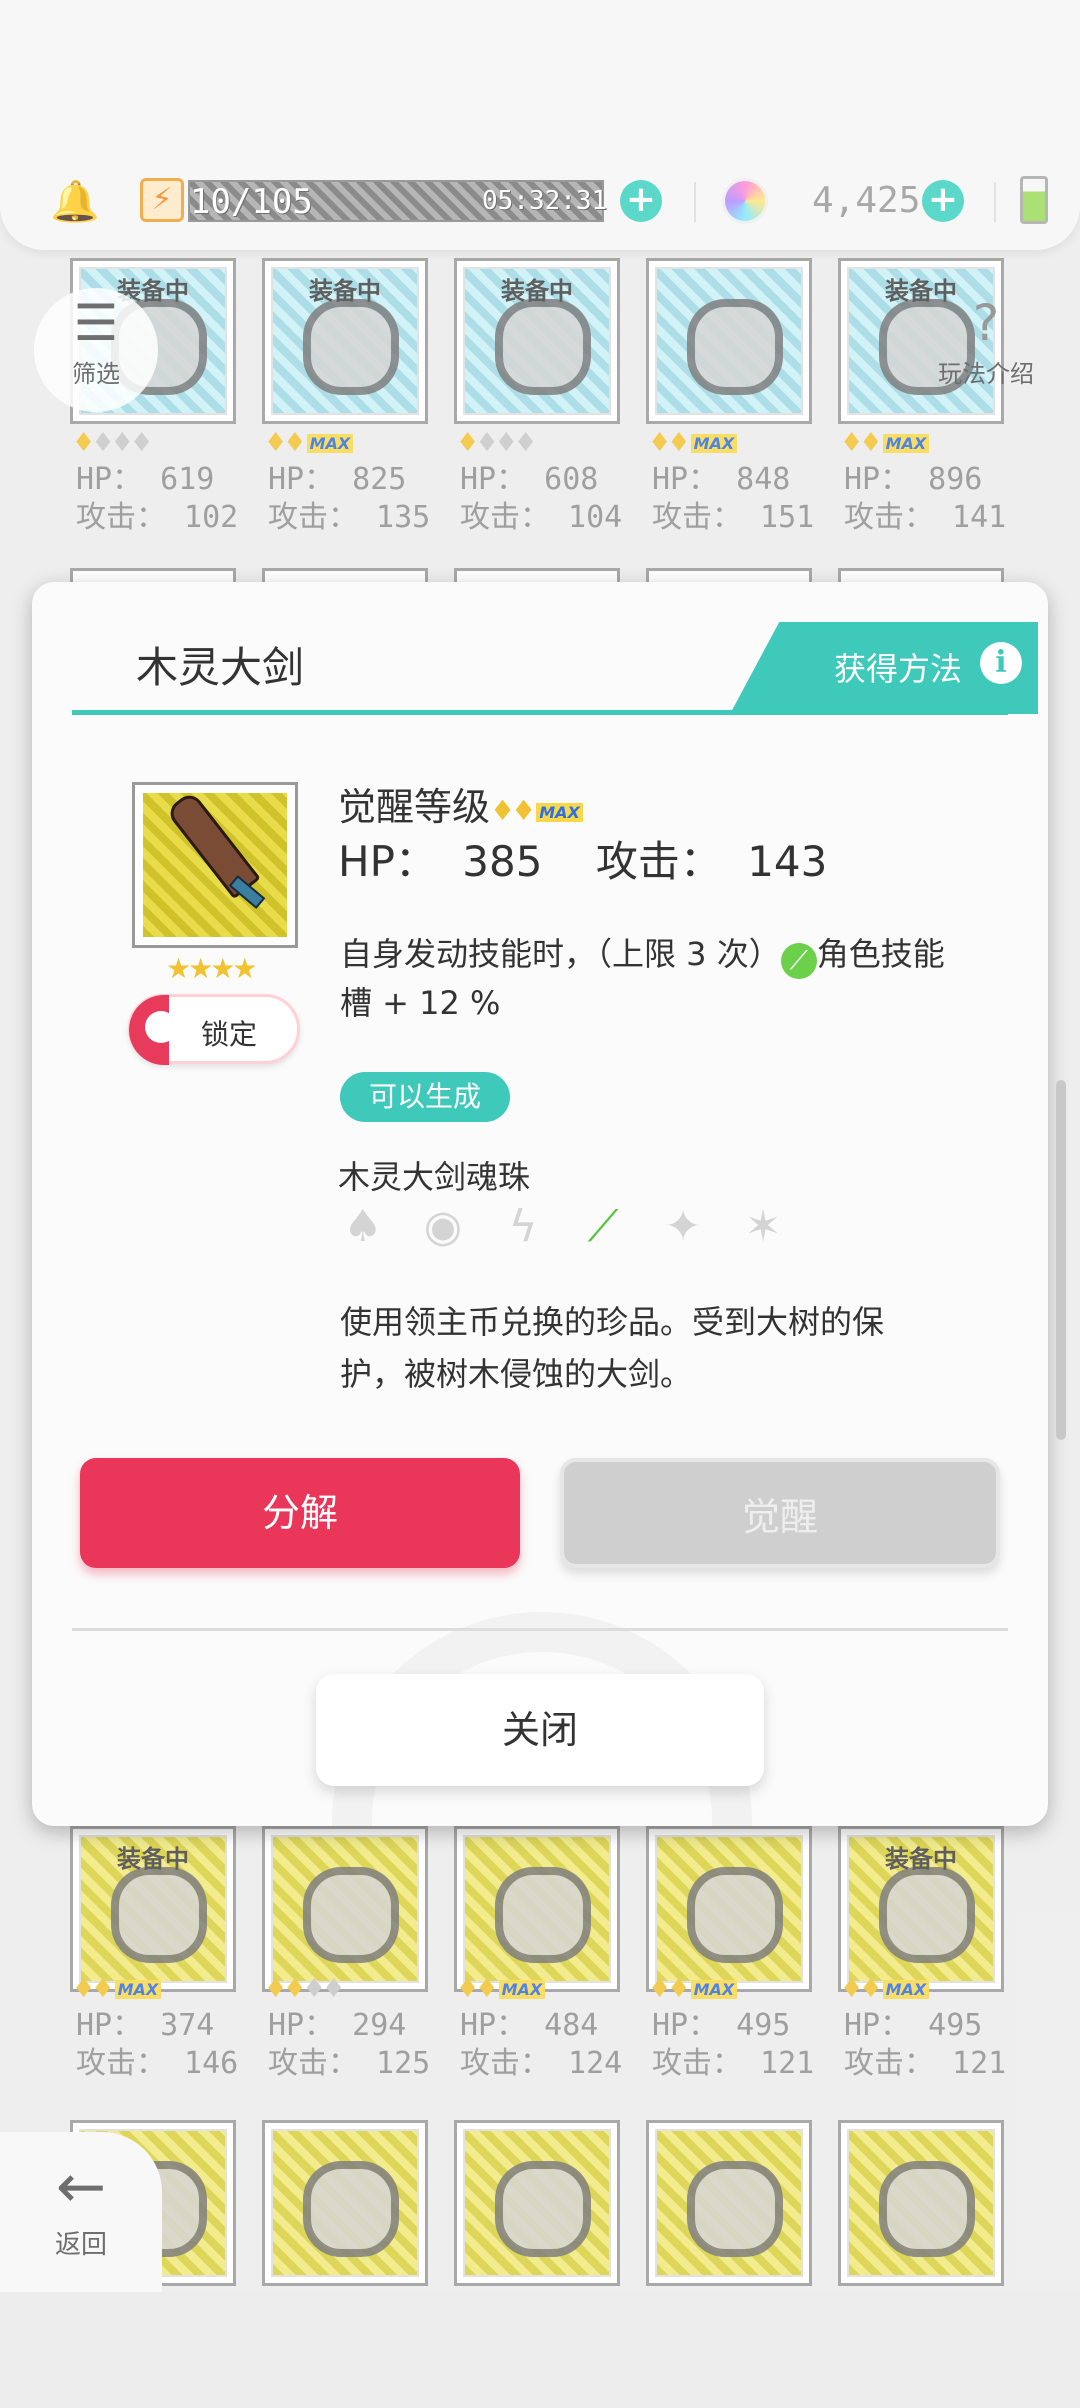 This screenshot has width=1080, height=2408. I want to click on divider, so click(540, 1629).